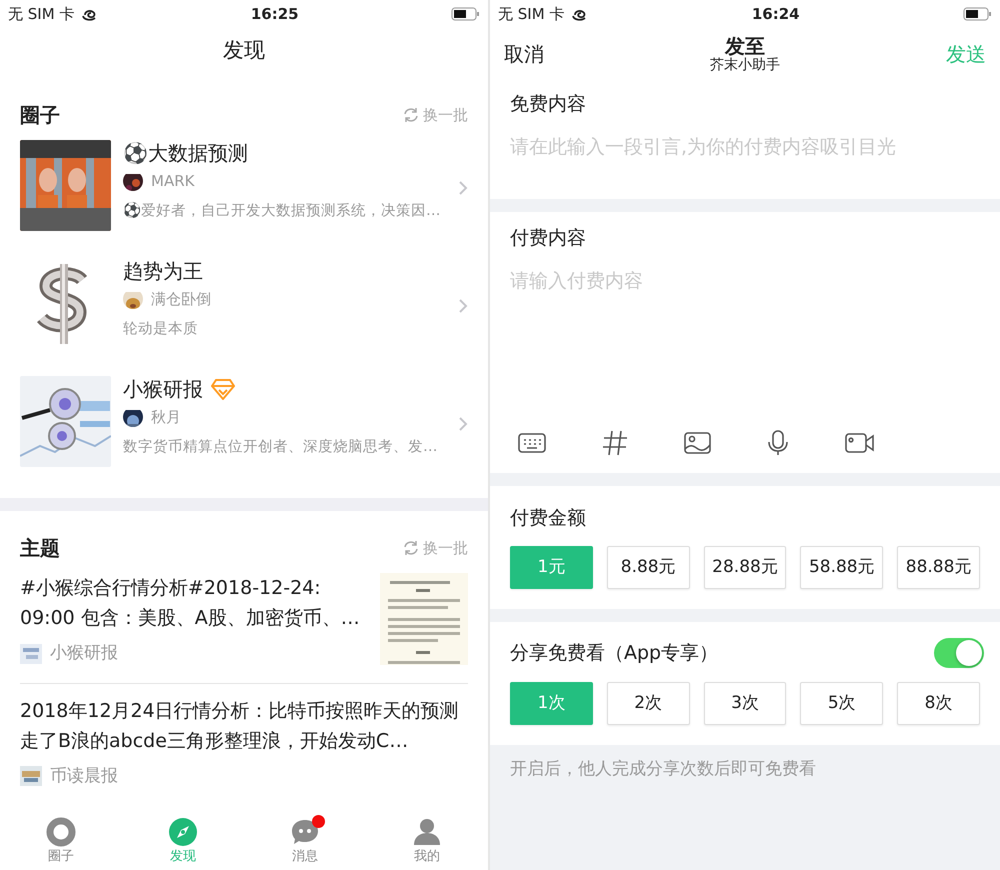 The height and width of the screenshot is (870, 1000). What do you see at coordinates (842, 703) in the screenshot?
I see `option-button: 5次` at bounding box center [842, 703].